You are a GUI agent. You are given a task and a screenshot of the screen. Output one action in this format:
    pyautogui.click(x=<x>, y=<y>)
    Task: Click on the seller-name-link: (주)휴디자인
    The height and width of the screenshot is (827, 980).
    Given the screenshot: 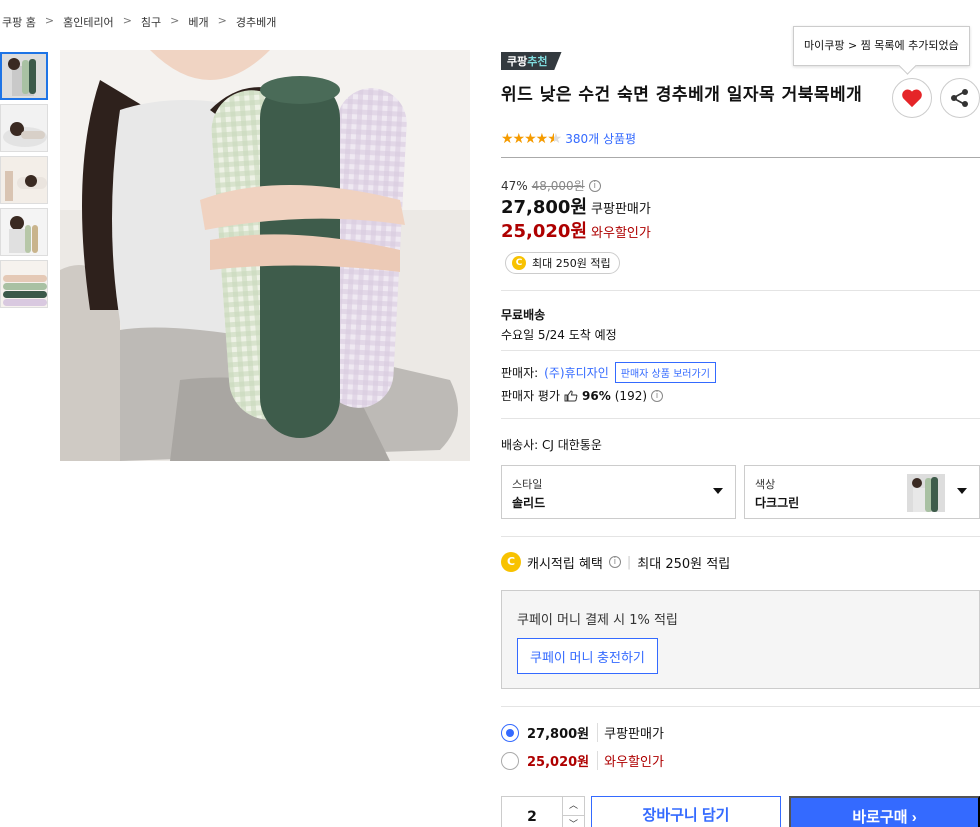 What is the action you would take?
    pyautogui.click(x=576, y=372)
    